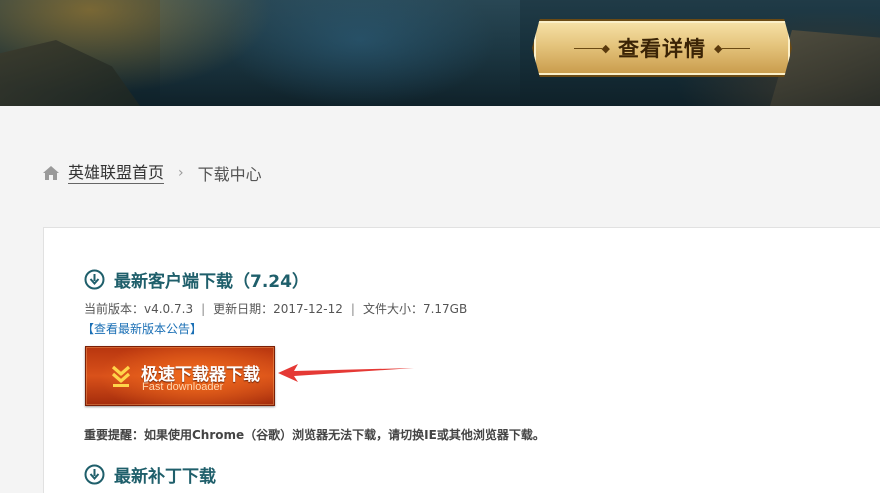 This screenshot has width=880, height=493. I want to click on version-notice-link: 【查看最新版本公告】, so click(142, 328).